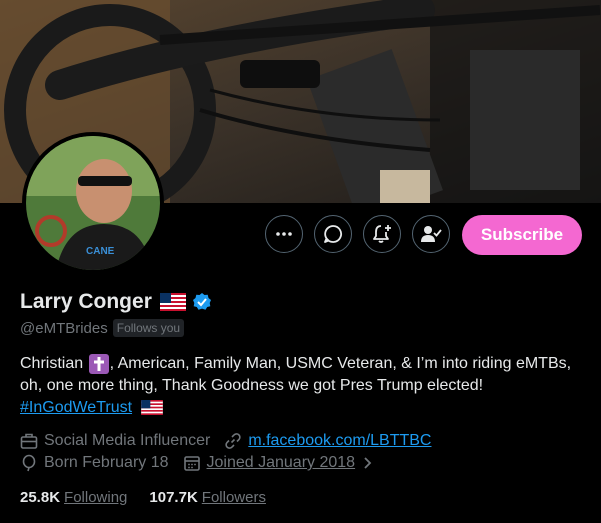 This screenshot has height=523, width=601. I want to click on person-check-icon, so click(431, 234).